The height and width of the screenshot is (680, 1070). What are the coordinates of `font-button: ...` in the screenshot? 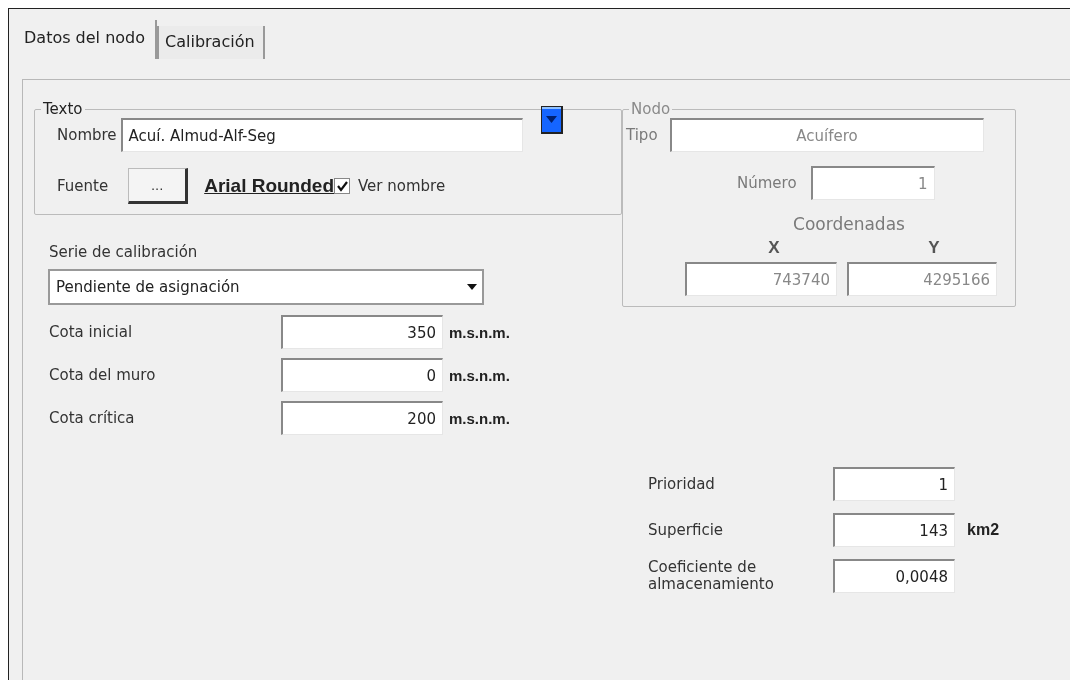 It's located at (158, 186).